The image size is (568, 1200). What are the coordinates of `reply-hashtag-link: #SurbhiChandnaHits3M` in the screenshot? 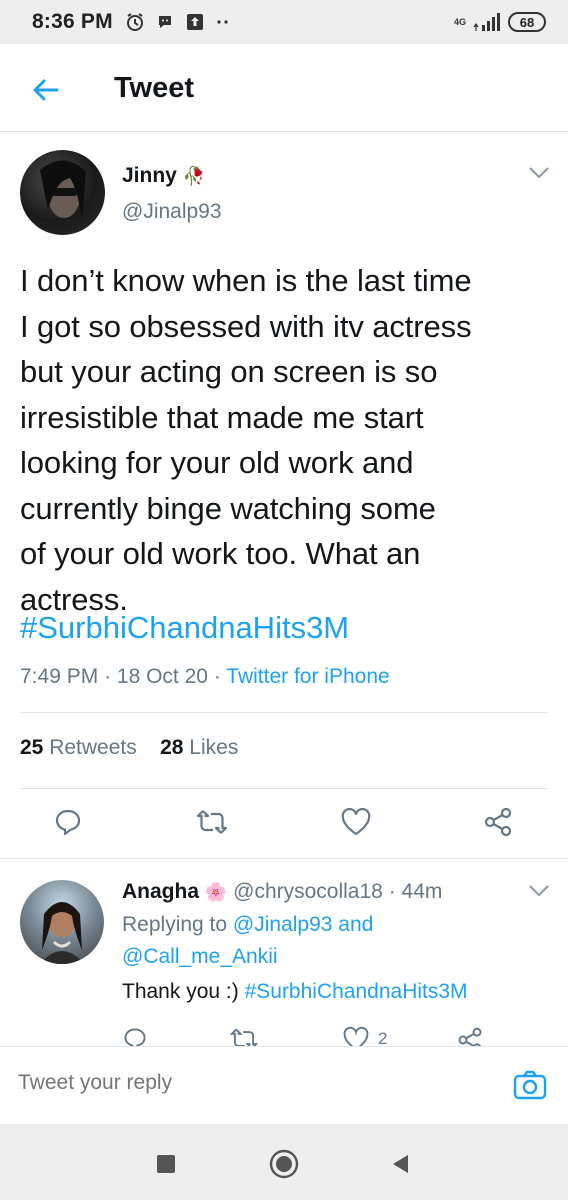 It's located at (356, 991).